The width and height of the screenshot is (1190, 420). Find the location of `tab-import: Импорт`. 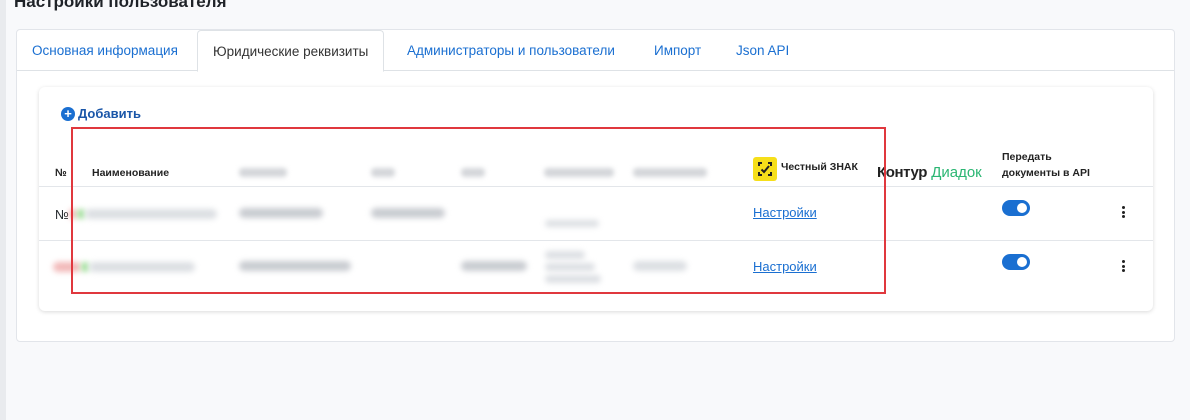

tab-import: Импорт is located at coordinates (677, 50).